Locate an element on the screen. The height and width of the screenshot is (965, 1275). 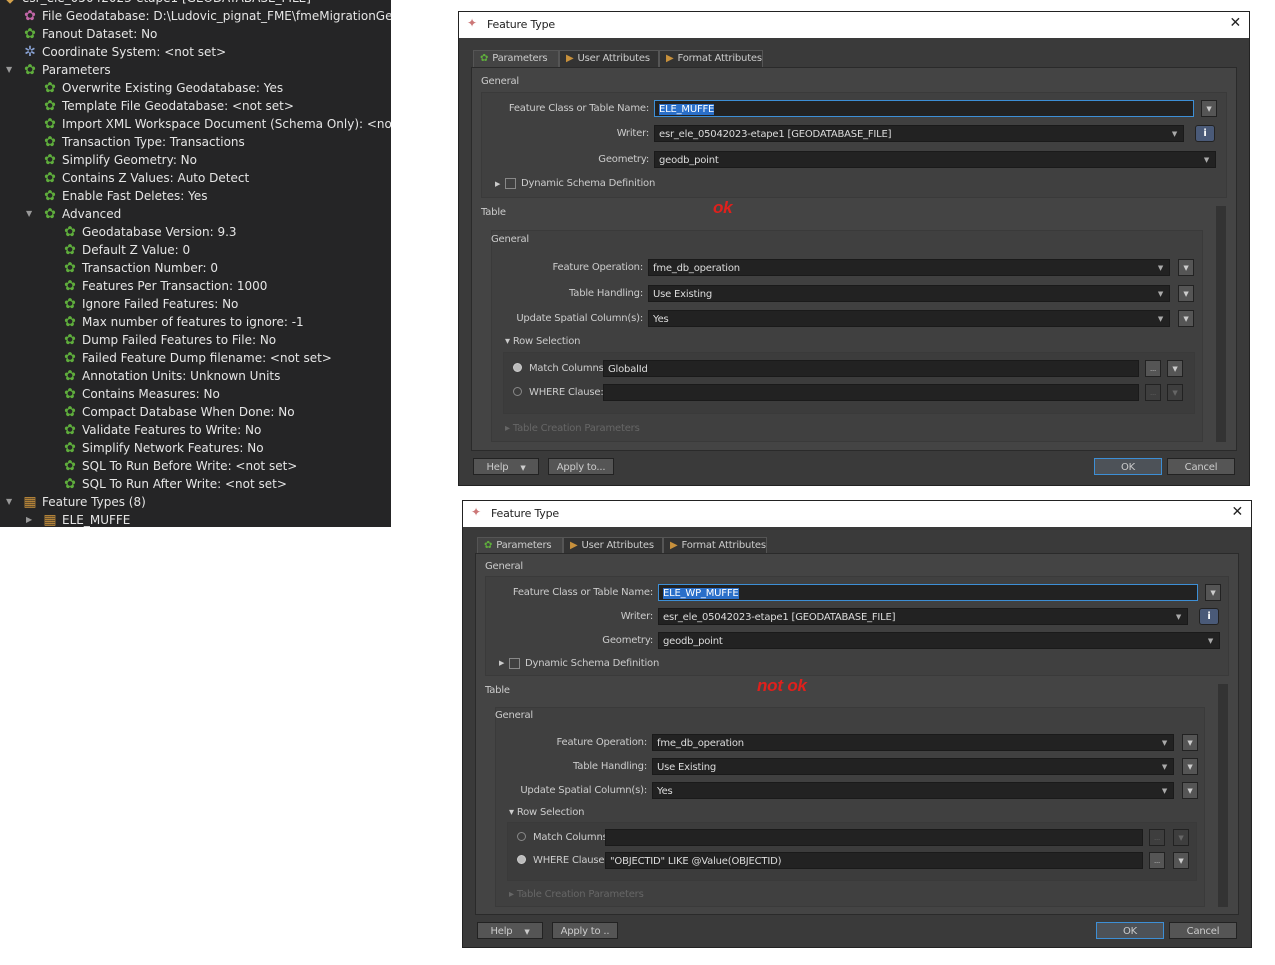
tree-item: ✿ Dump Failed Features to File: No is located at coordinates (169, 340).